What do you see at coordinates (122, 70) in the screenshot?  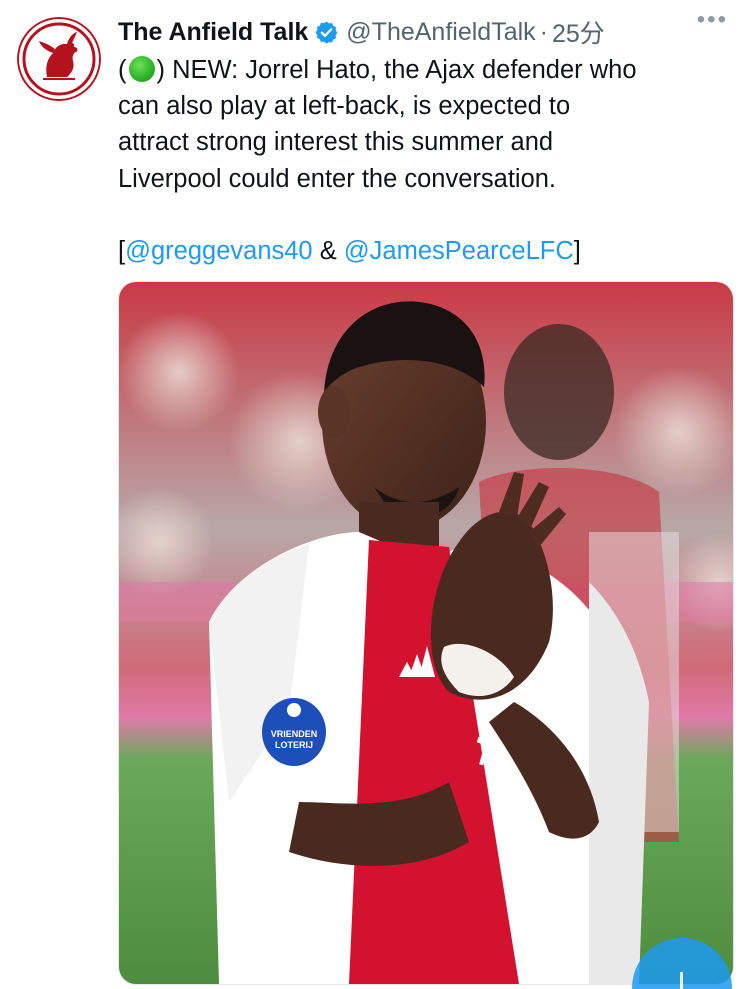 I see `paren-open: (` at bounding box center [122, 70].